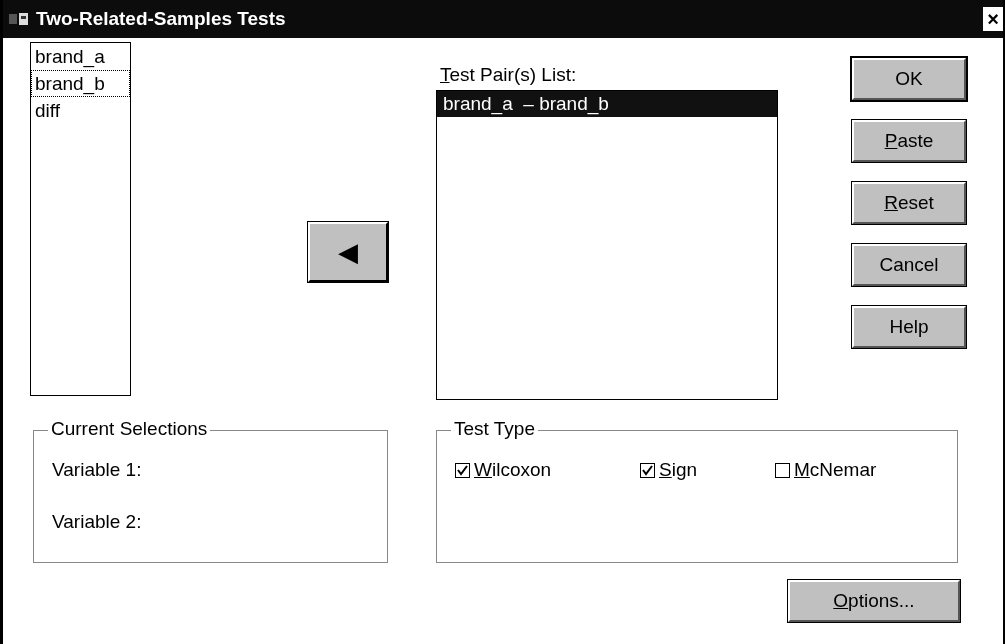 The height and width of the screenshot is (644, 1005). Describe the element at coordinates (909, 141) in the screenshot. I see `dialog-button: Paste` at that location.